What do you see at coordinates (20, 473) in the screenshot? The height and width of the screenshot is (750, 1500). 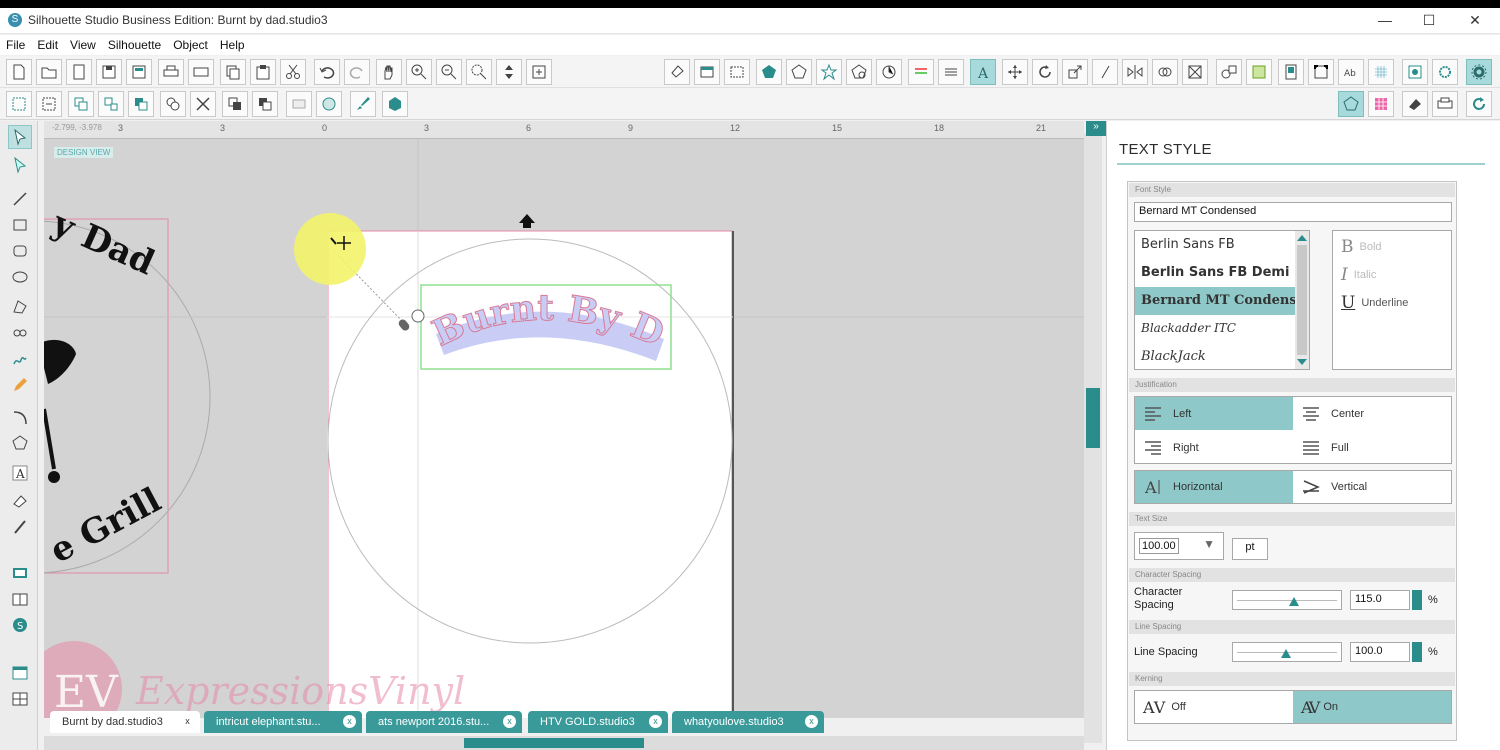 I see `text-tool-icon: A` at bounding box center [20, 473].